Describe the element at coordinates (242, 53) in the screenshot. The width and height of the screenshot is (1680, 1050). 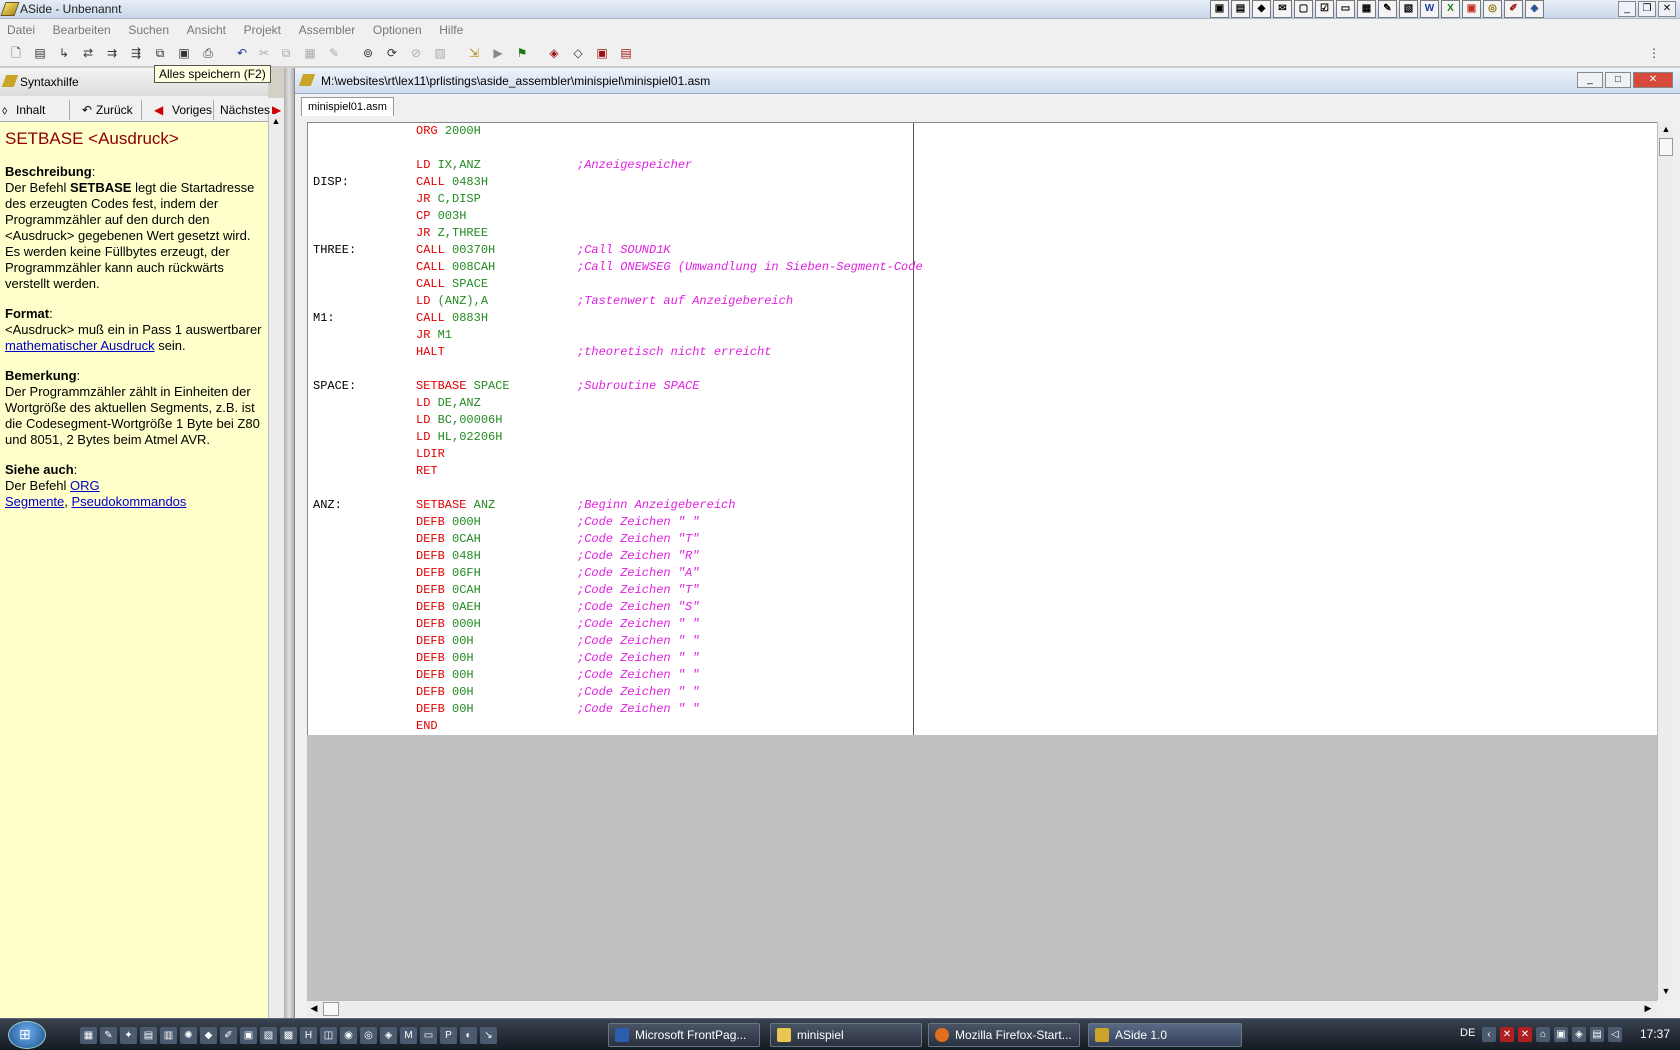
I see `undo-icon: ↶` at that location.